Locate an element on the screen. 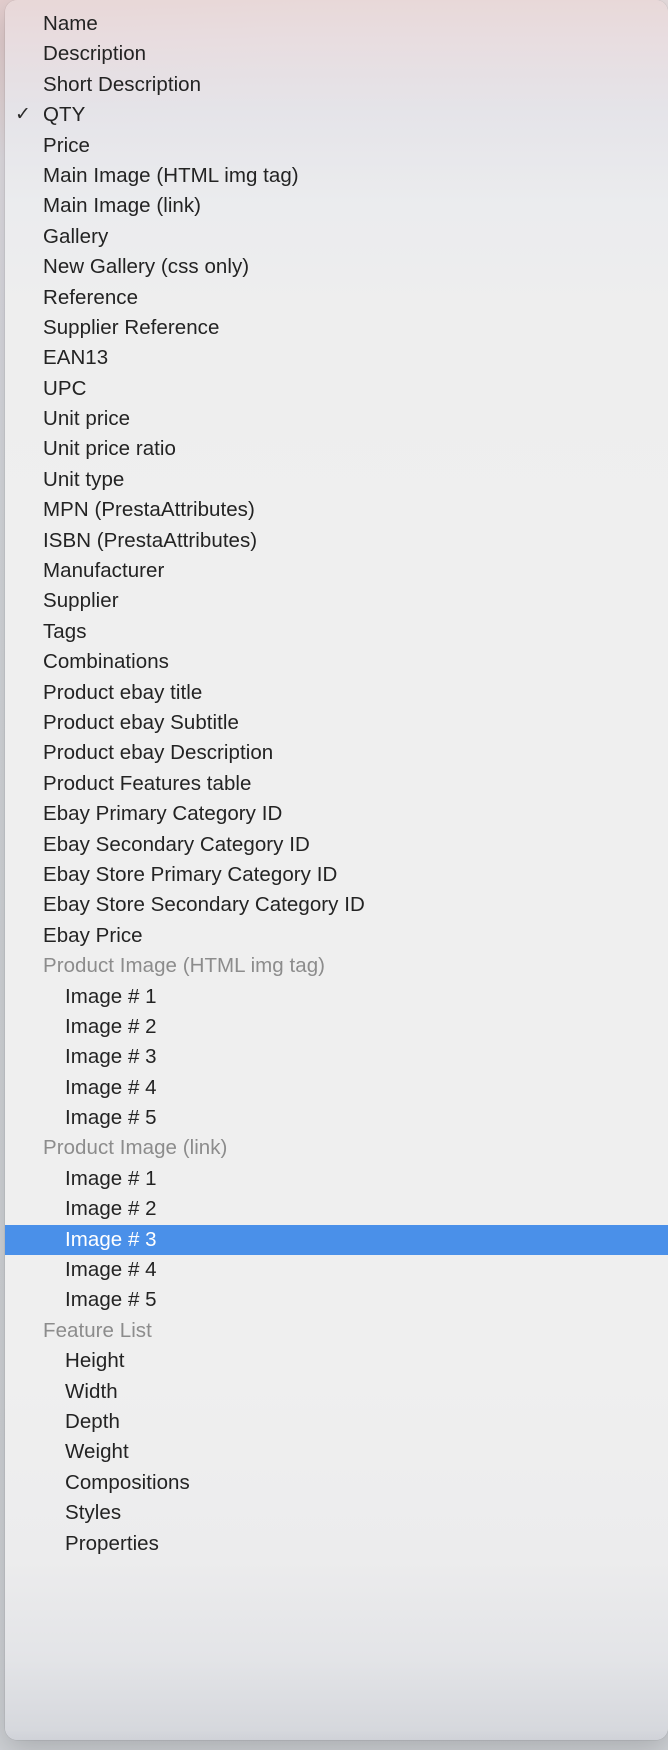  menu-item: Depth is located at coordinates (336, 1422).